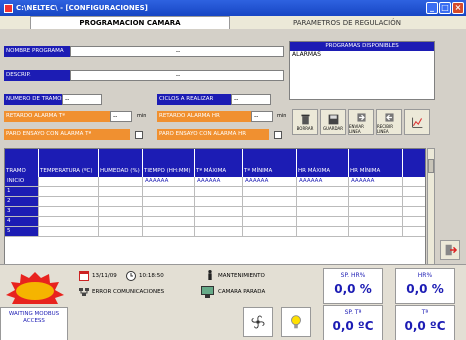 The image size is (466, 340). I want to click on paro-alarma-temp-label: PARO ENSAYO CON ALARMA Tª, so click(67, 134).